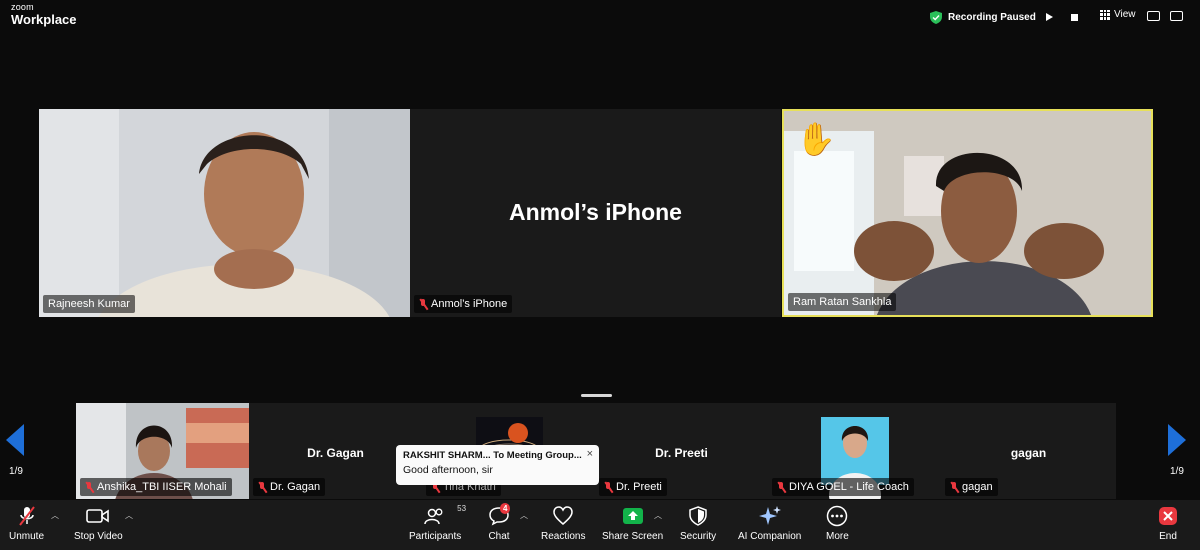  What do you see at coordinates (27, 516) in the screenshot?
I see `muted-microphone-icon` at bounding box center [27, 516].